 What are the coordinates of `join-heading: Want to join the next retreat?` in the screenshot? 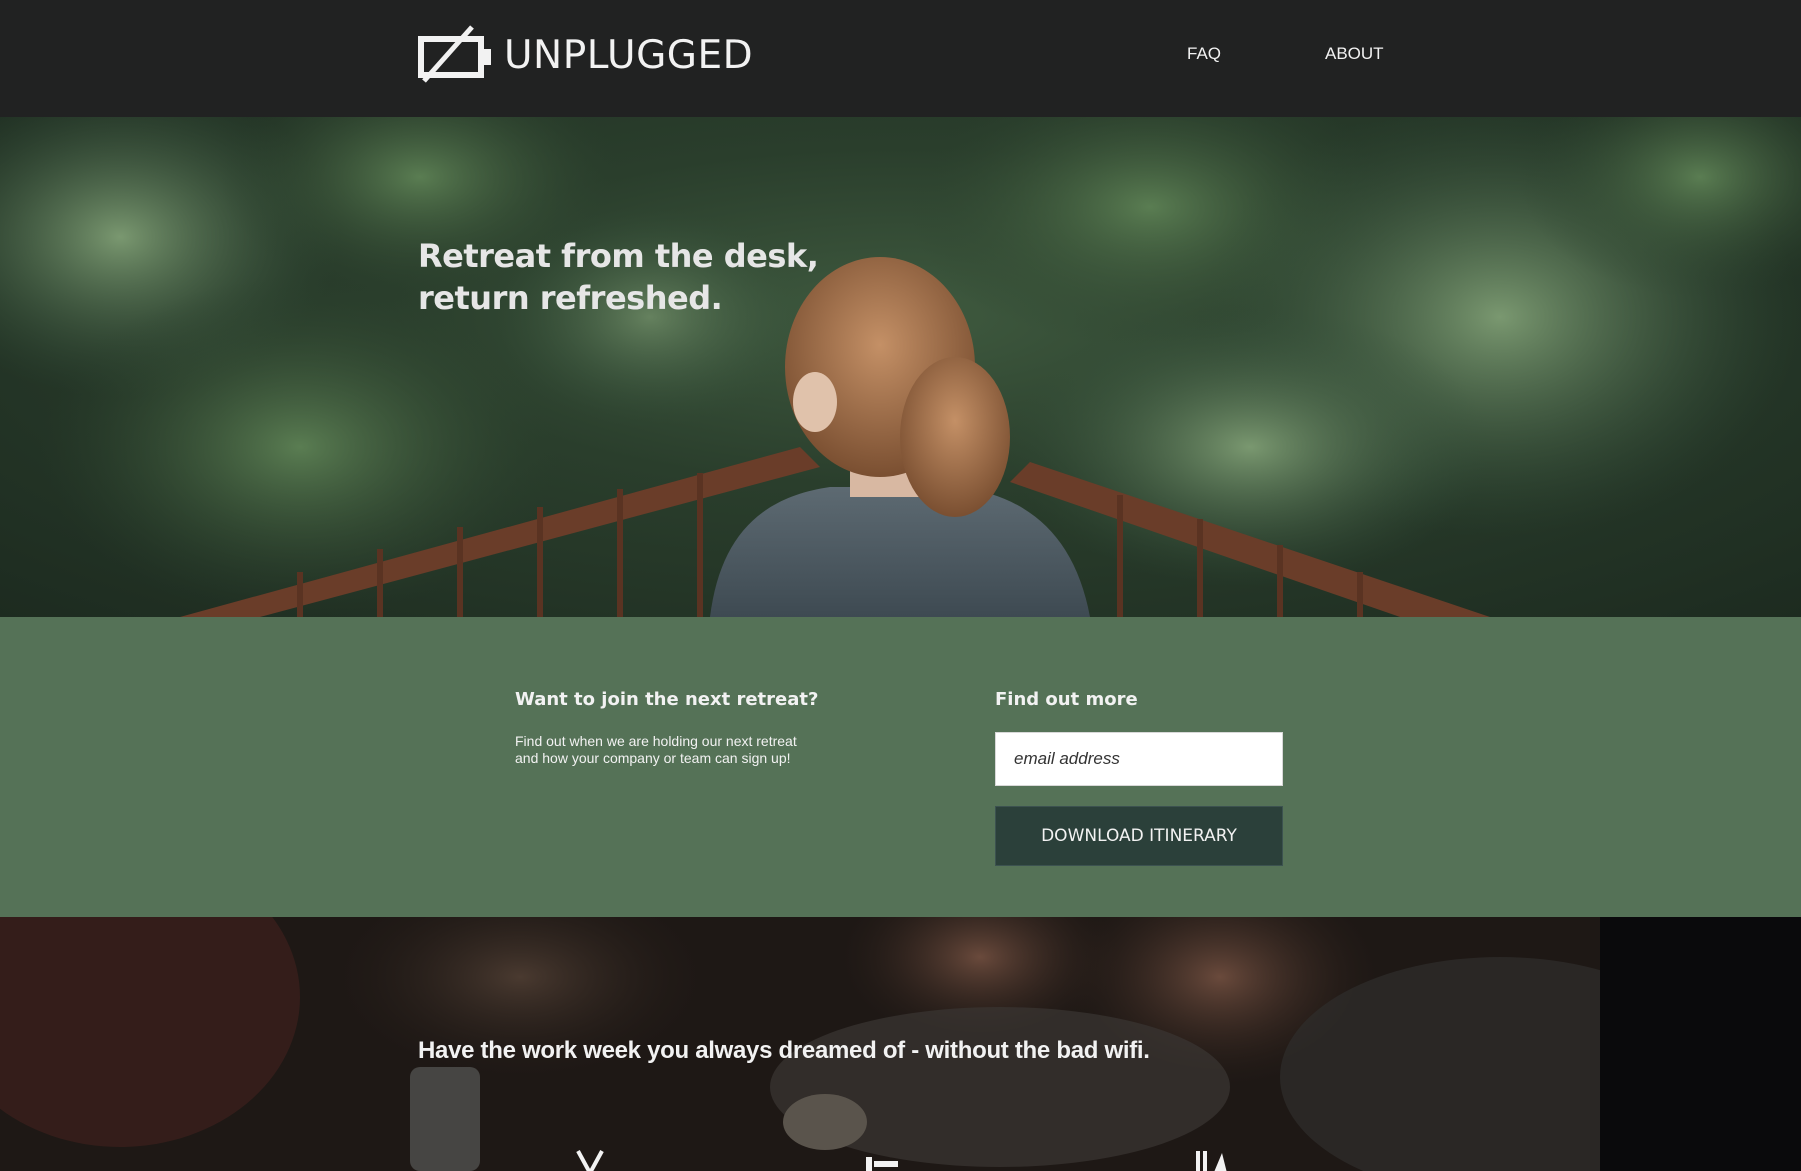 It's located at (667, 699).